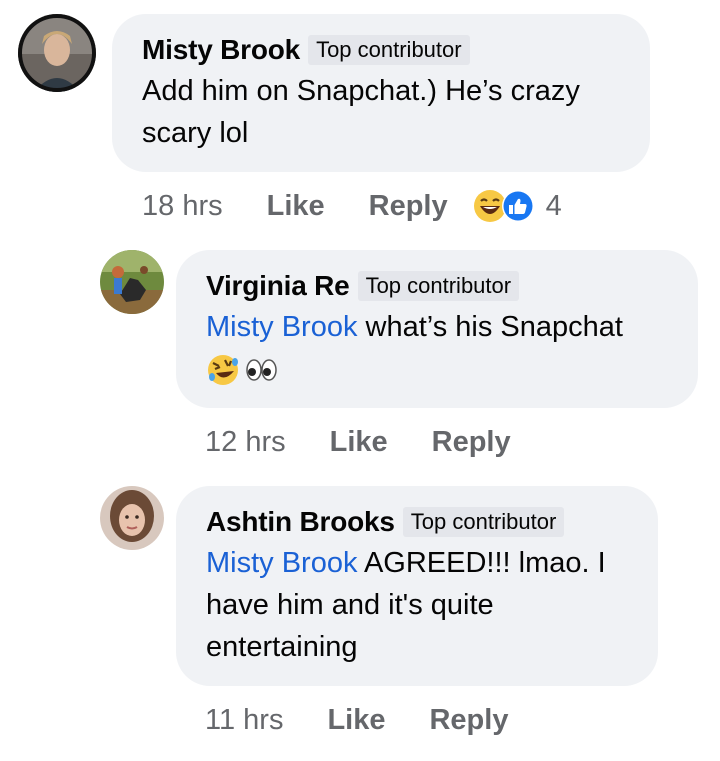 This screenshot has height=761, width=720. I want to click on reaction-summary: 4, so click(517, 206).